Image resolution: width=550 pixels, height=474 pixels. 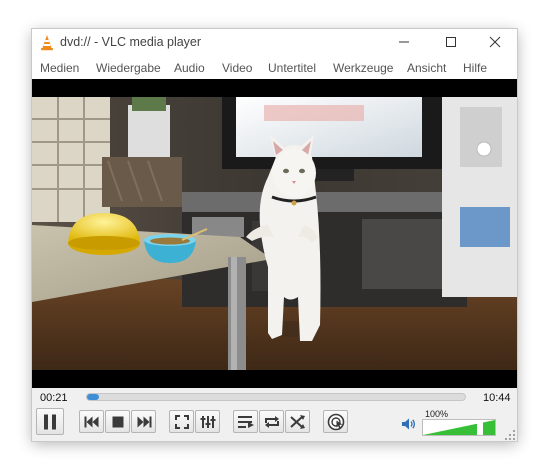 What do you see at coordinates (54, 398) in the screenshot?
I see `elapsed-time: 00:21` at bounding box center [54, 398].